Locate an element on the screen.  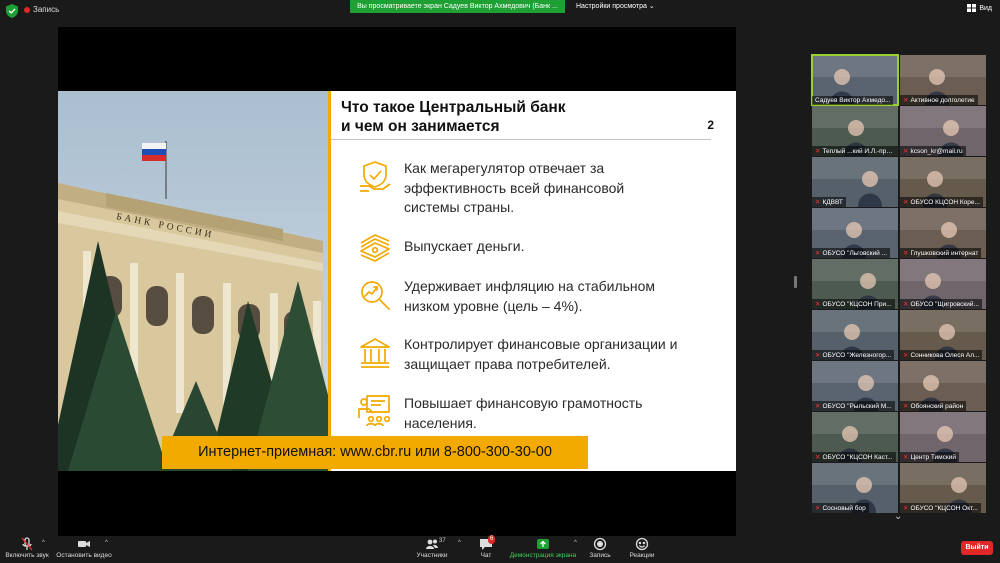
participant-name-label: ✕ Глушковский интернат is located at coordinates (941, 253).